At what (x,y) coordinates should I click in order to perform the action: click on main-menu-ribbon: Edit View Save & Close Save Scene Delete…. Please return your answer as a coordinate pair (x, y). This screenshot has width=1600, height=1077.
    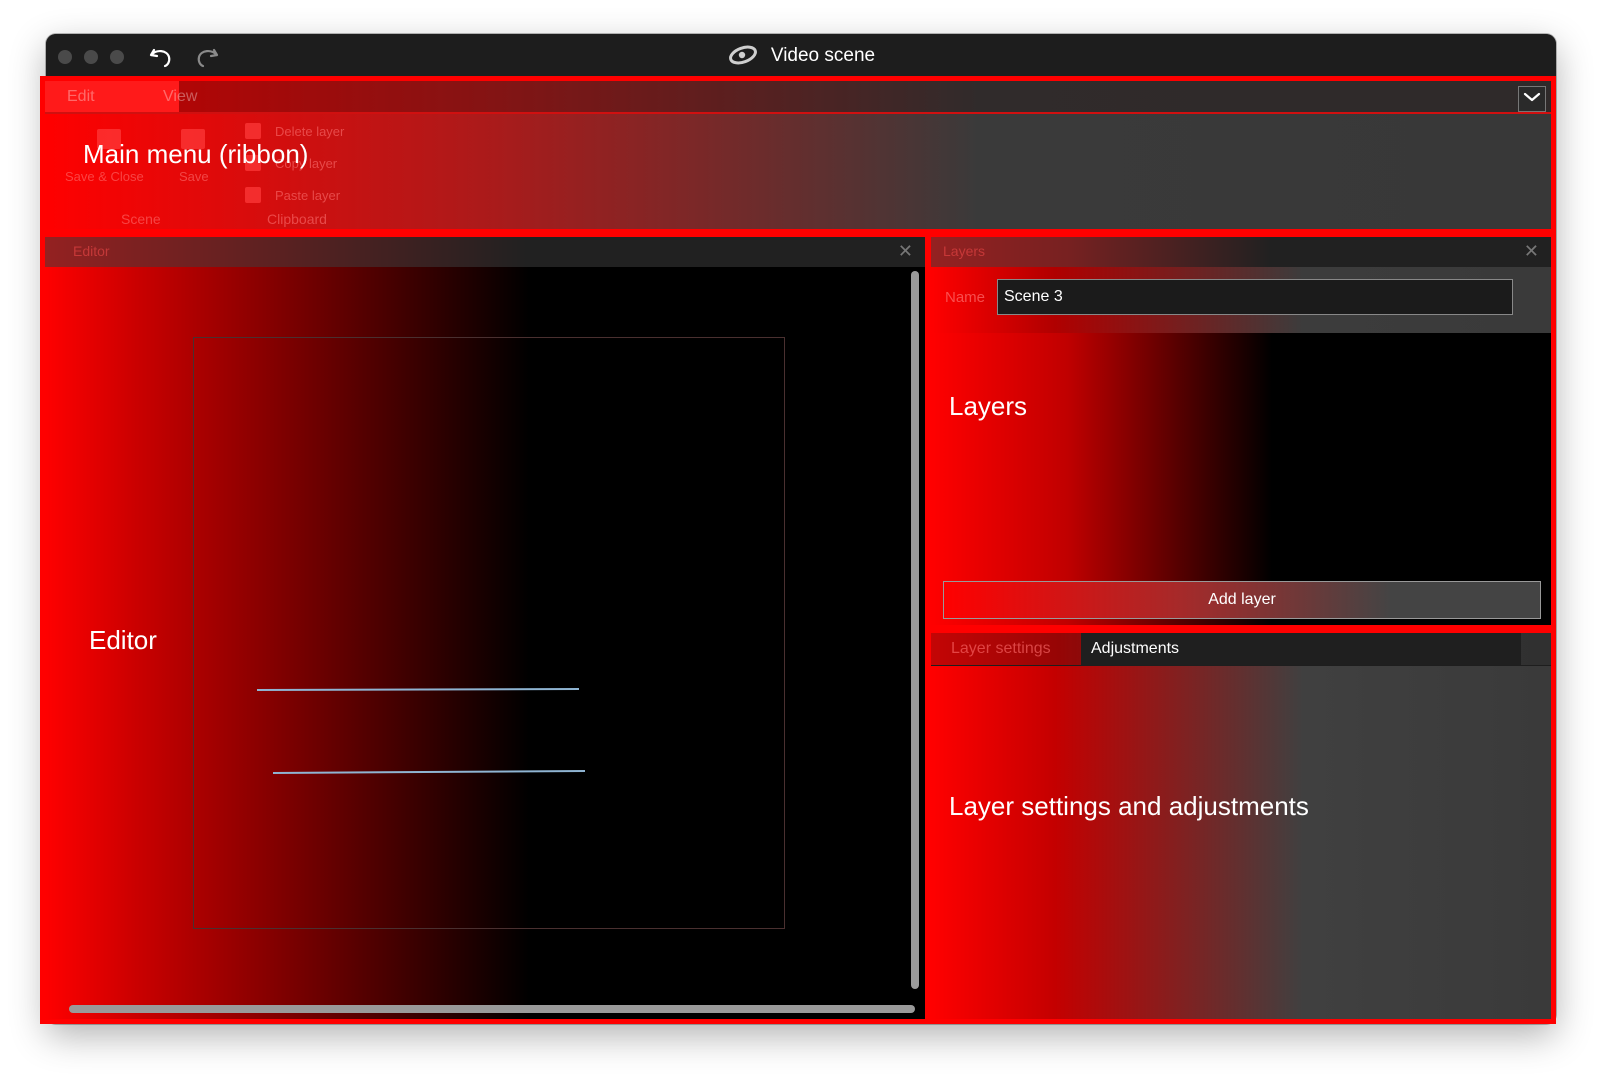
    Looking at the image, I should click on (798, 155).